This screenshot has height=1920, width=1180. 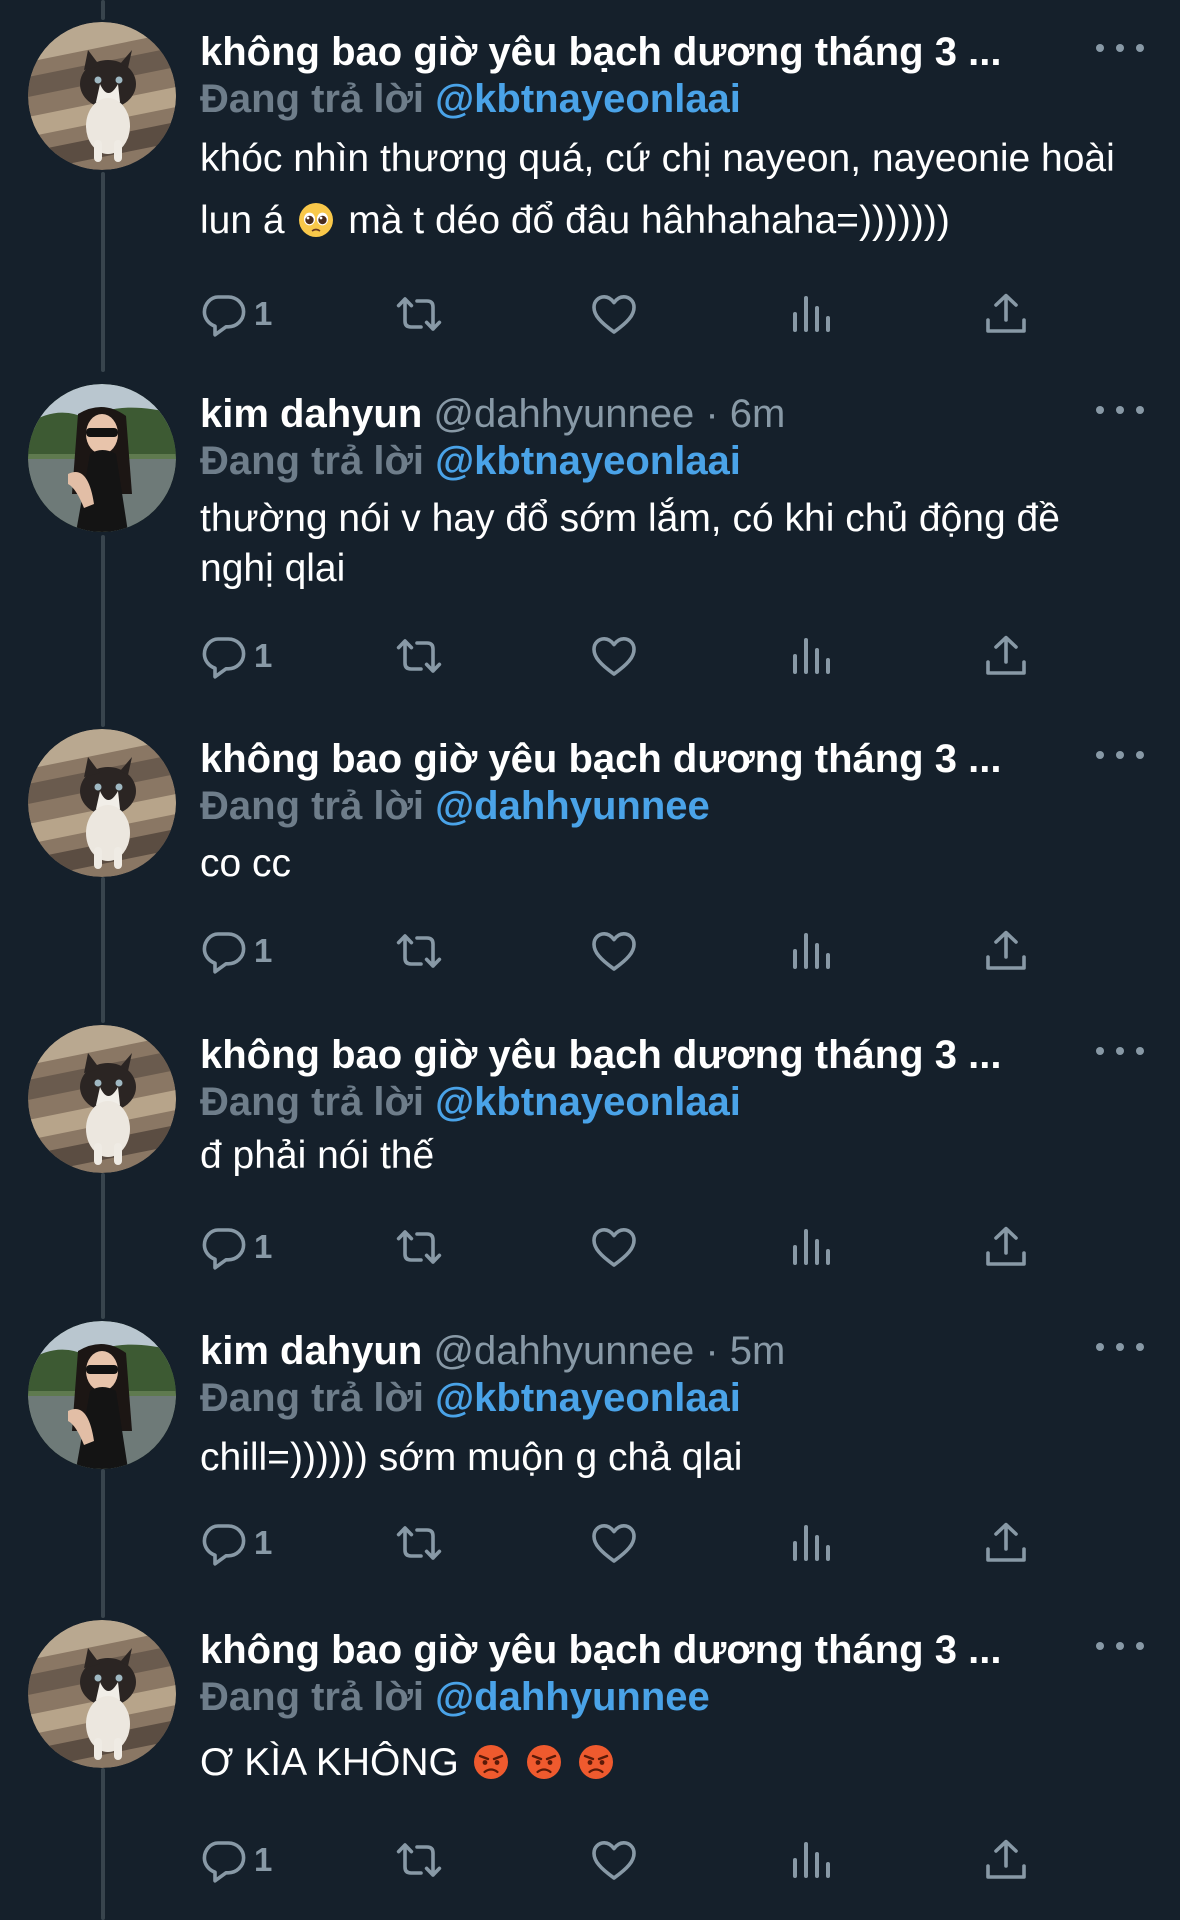 I want to click on pleading-face-emoji-icon, so click(x=316, y=220).